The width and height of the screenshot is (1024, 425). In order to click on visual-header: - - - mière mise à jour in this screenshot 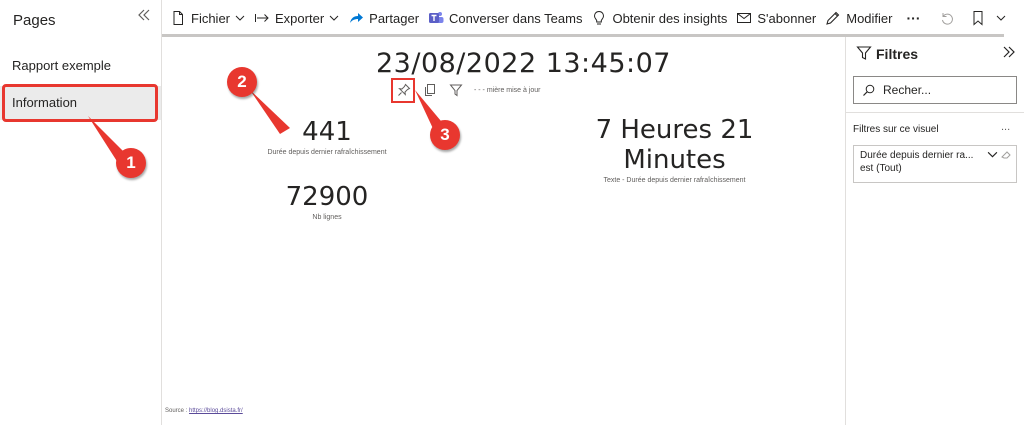, I will do `click(467, 90)`.